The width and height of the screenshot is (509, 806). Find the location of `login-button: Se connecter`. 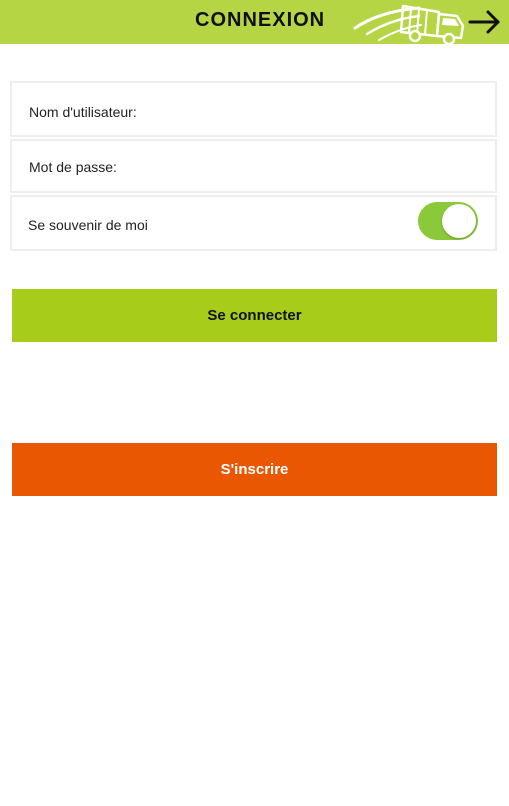

login-button: Se connecter is located at coordinates (254, 315).